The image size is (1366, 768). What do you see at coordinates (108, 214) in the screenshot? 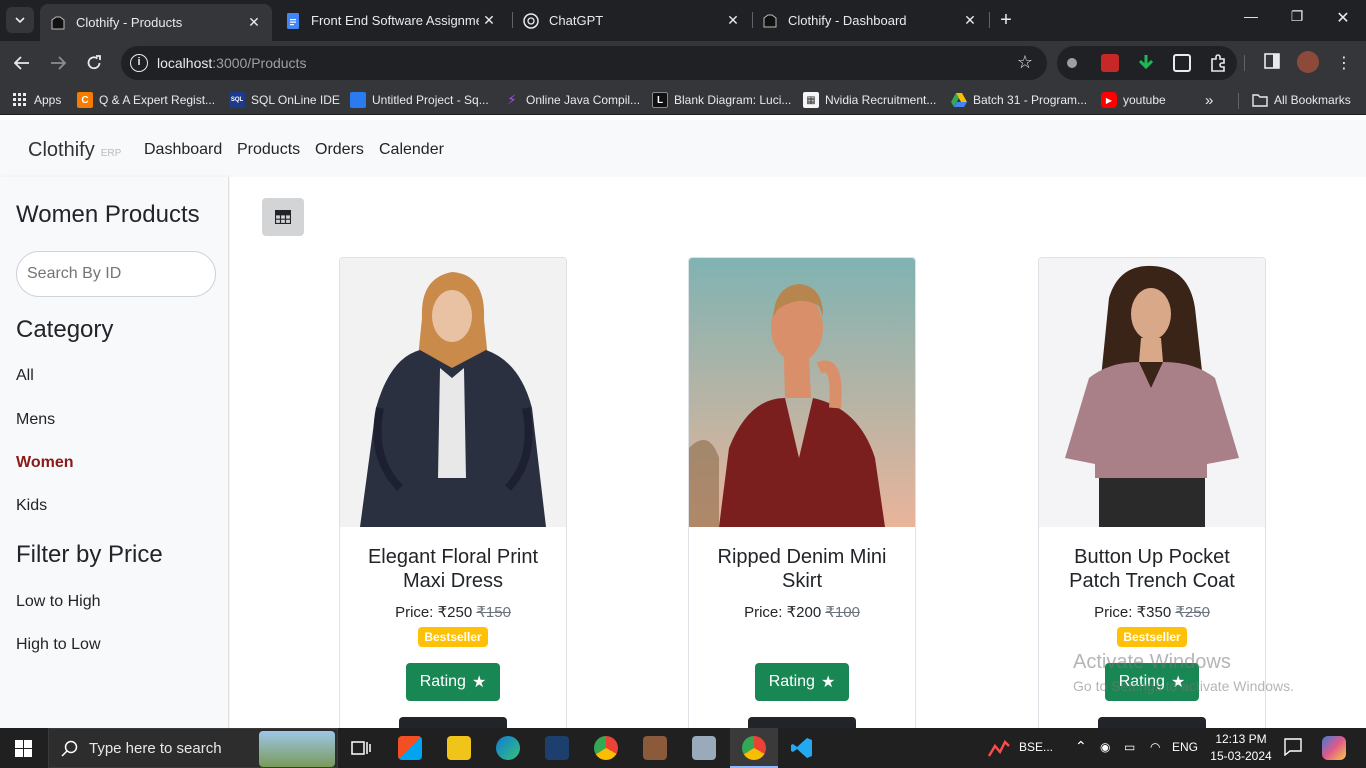
I see `page-title: Women Products` at bounding box center [108, 214].